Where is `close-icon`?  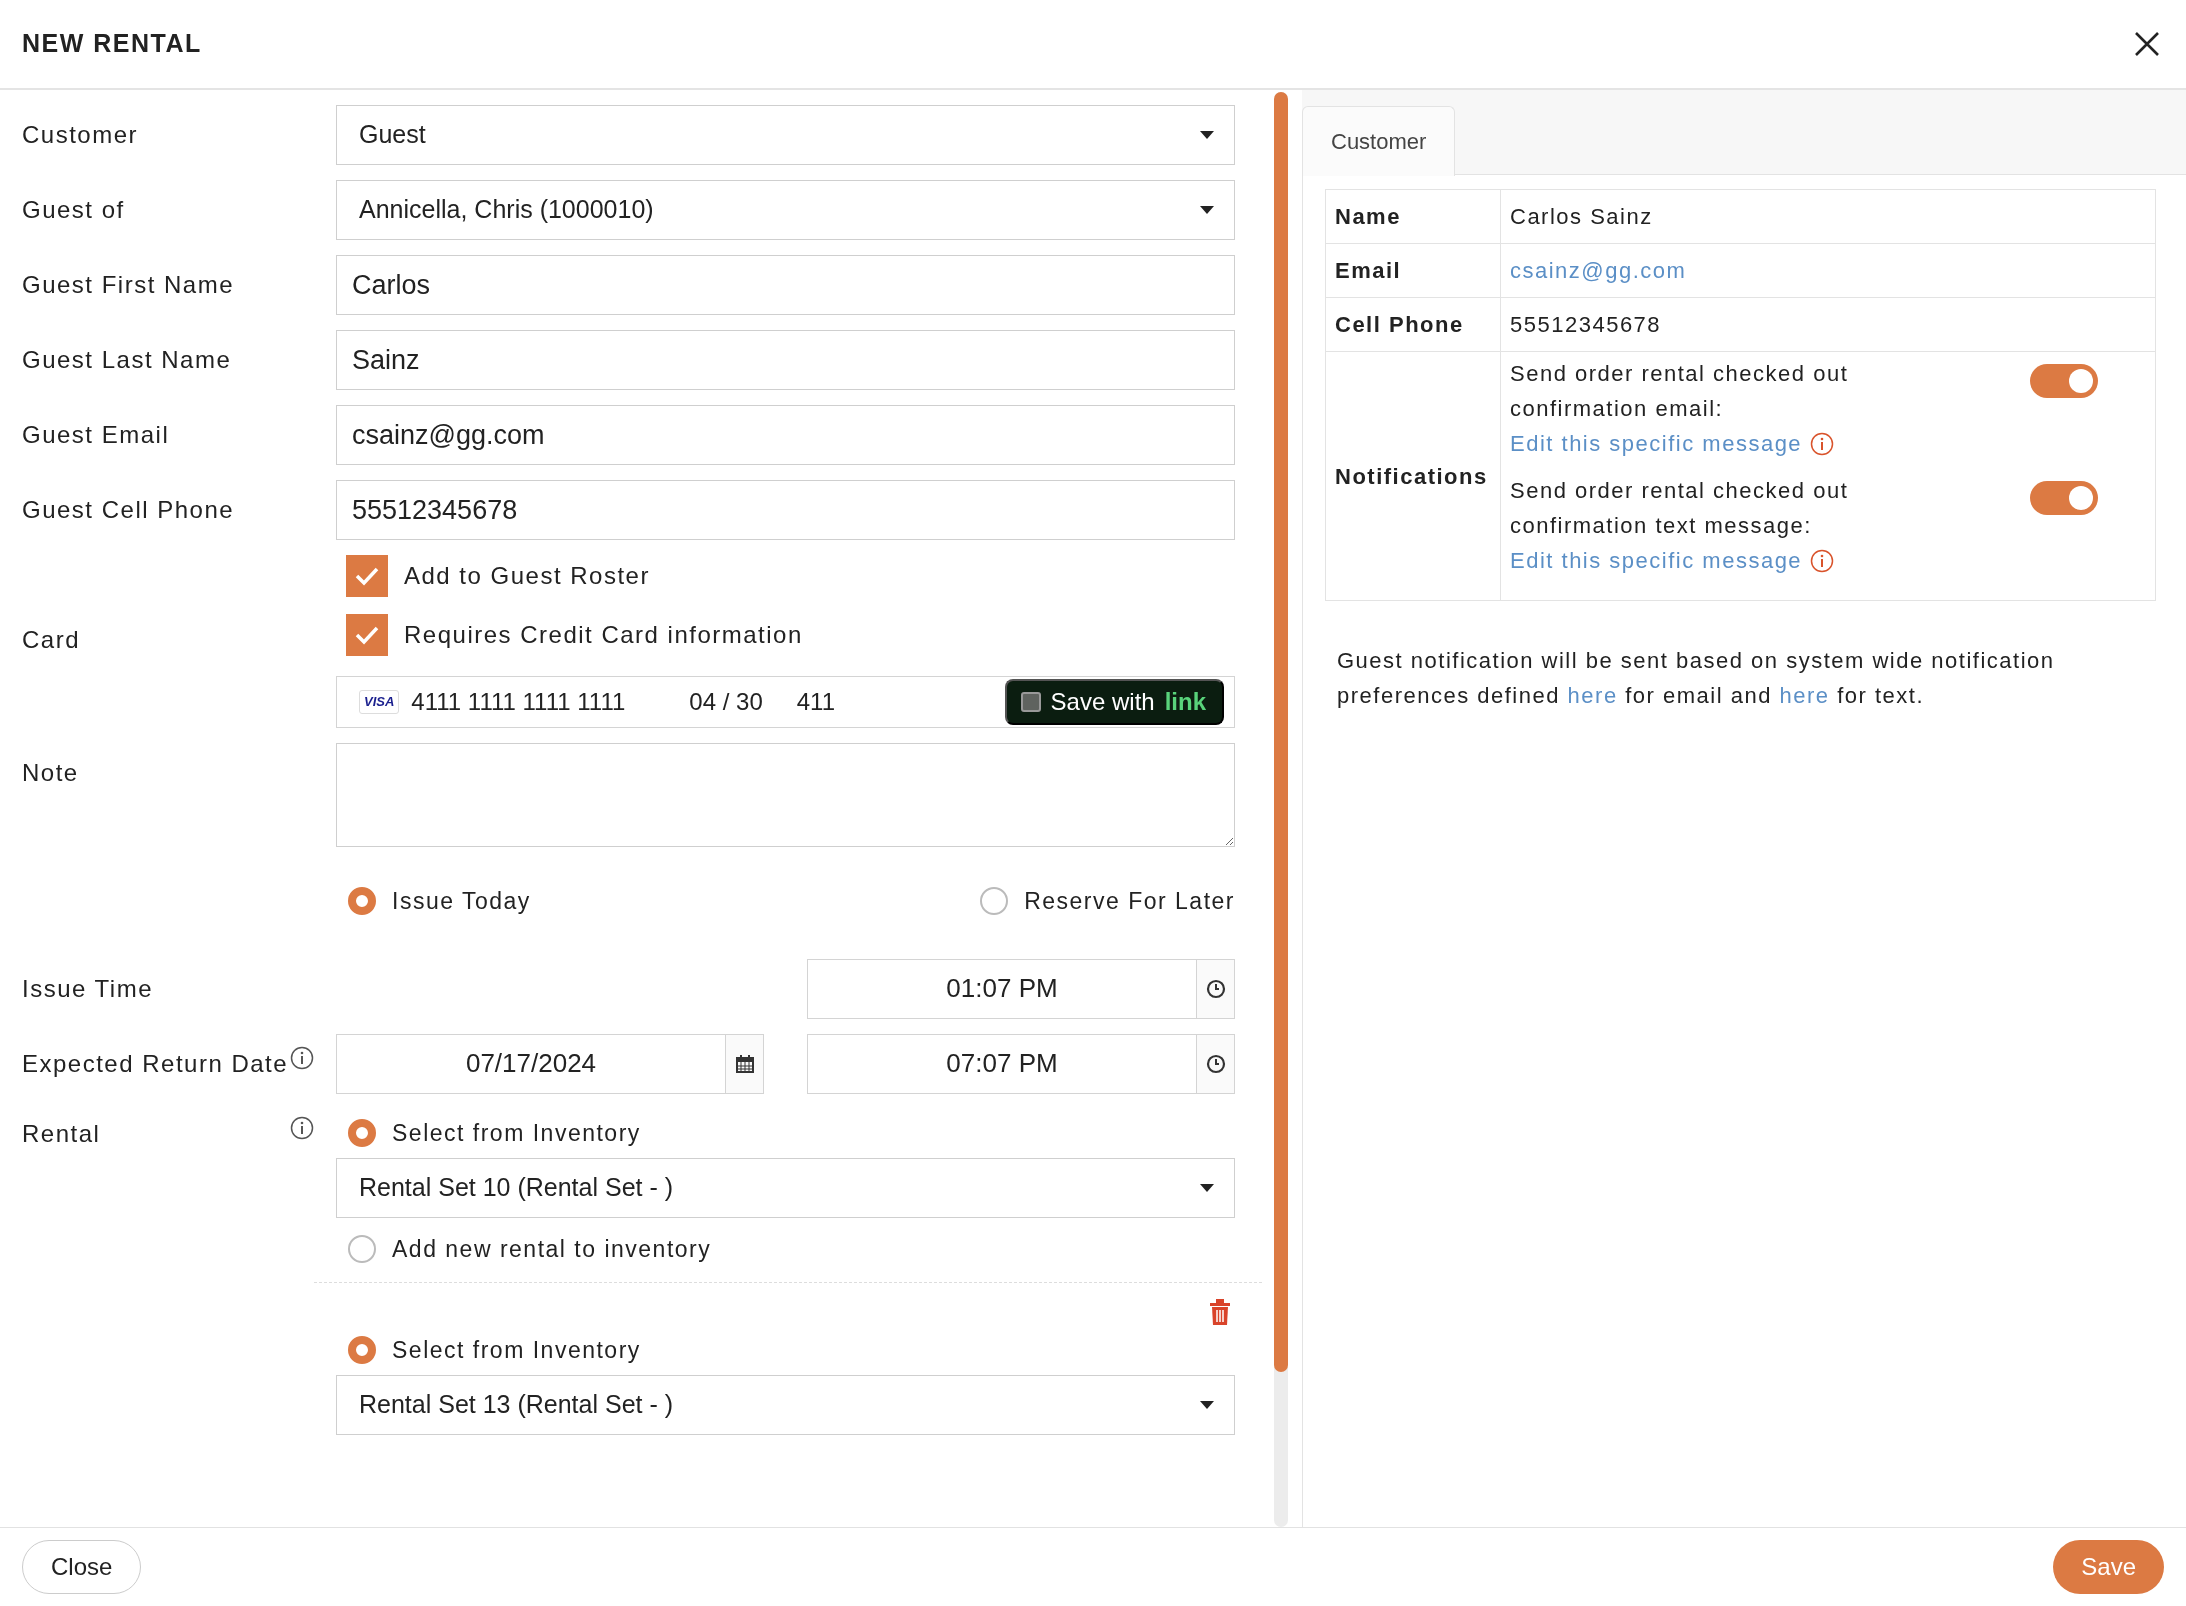 close-icon is located at coordinates (2147, 44).